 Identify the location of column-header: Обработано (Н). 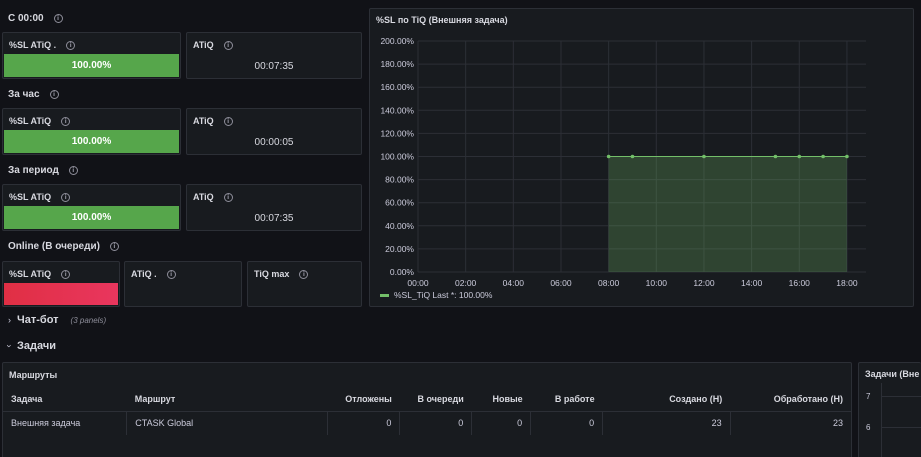
(790, 399).